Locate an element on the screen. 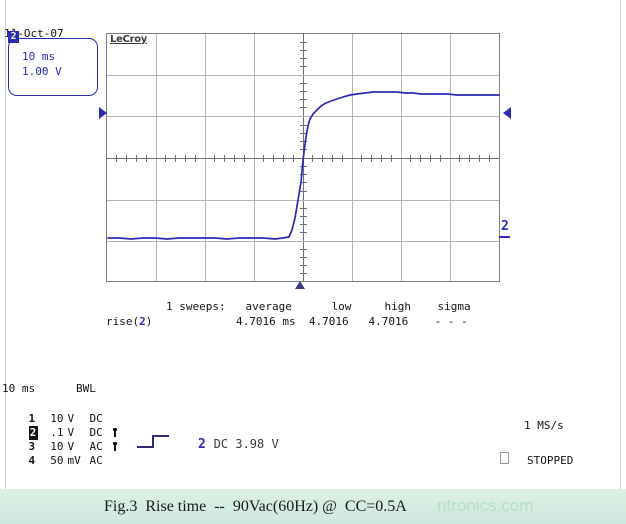 The height and width of the screenshot is (524, 626). acquisition-state-label: STOPPED is located at coordinates (550, 460).